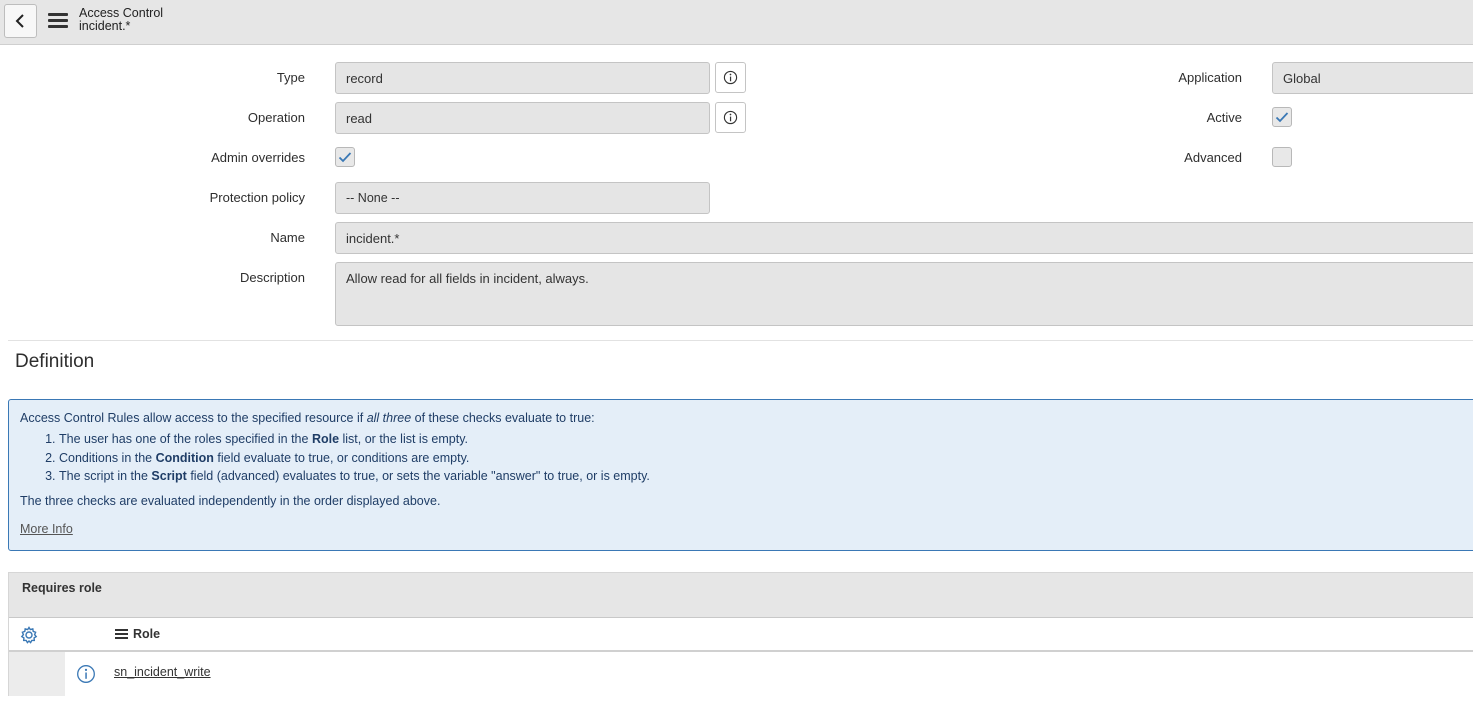 The height and width of the screenshot is (701, 1473). Describe the element at coordinates (46, 529) in the screenshot. I see `more-info-link: More Info` at that location.